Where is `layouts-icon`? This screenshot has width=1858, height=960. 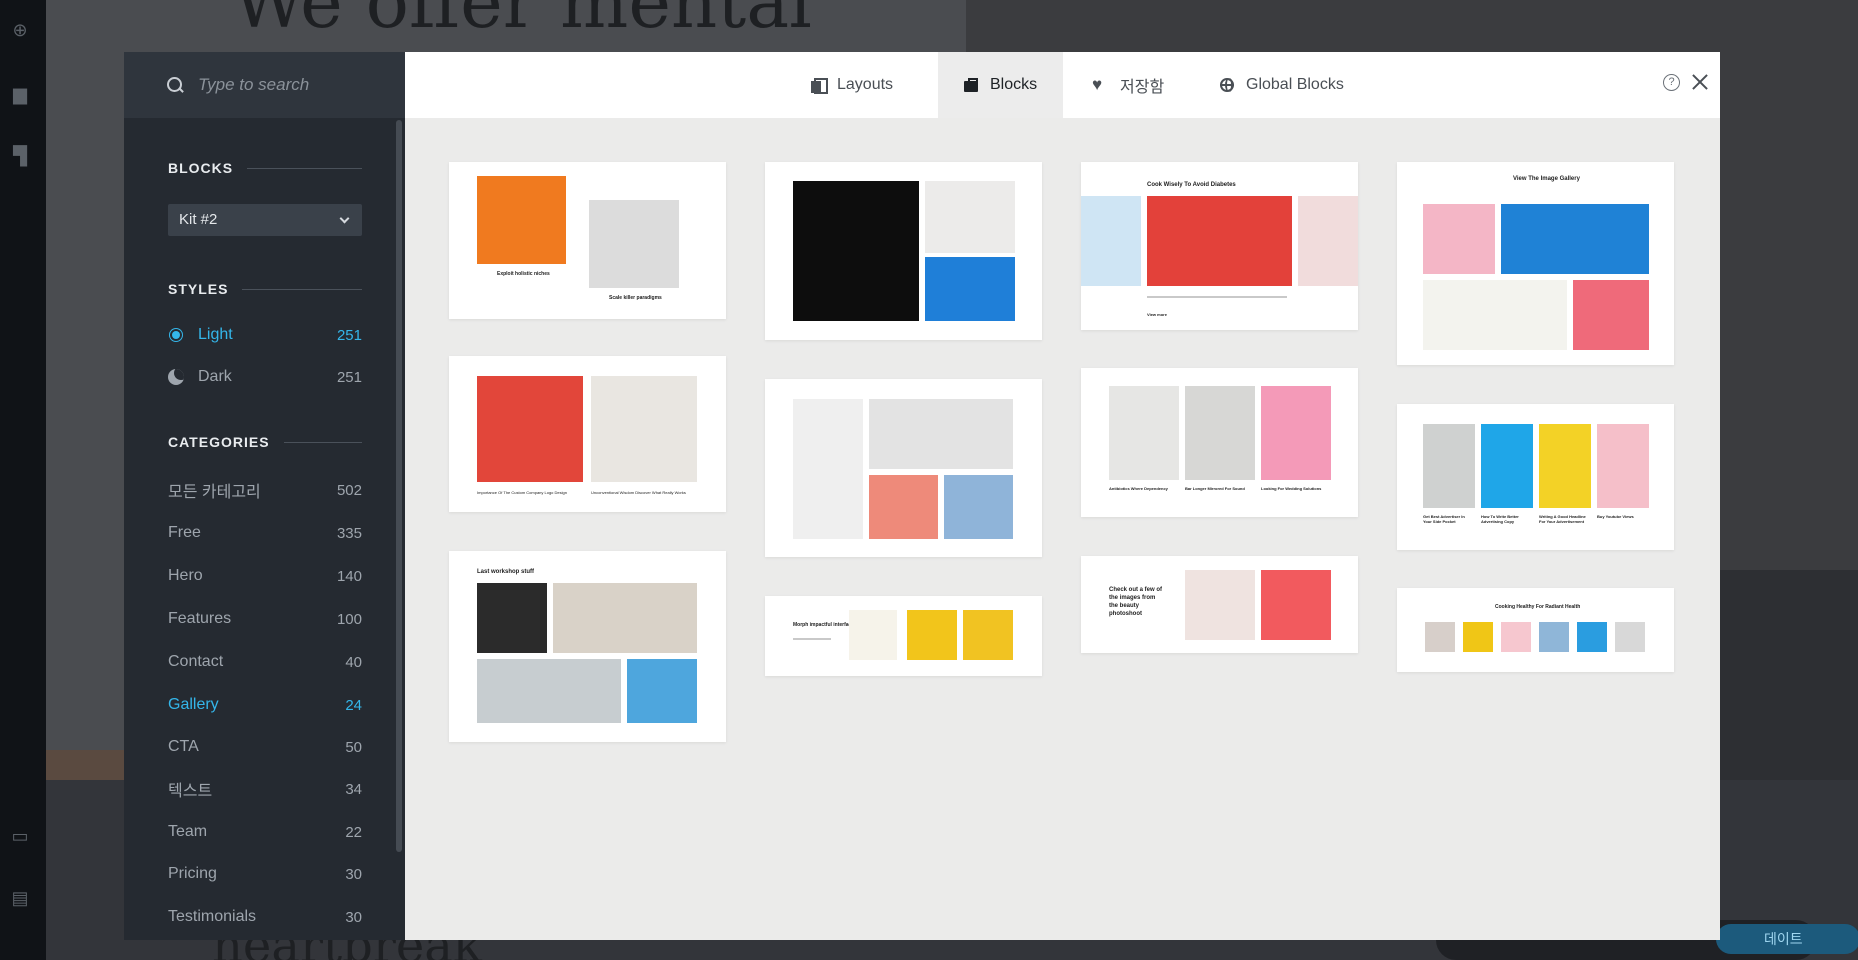
layouts-icon is located at coordinates (819, 86).